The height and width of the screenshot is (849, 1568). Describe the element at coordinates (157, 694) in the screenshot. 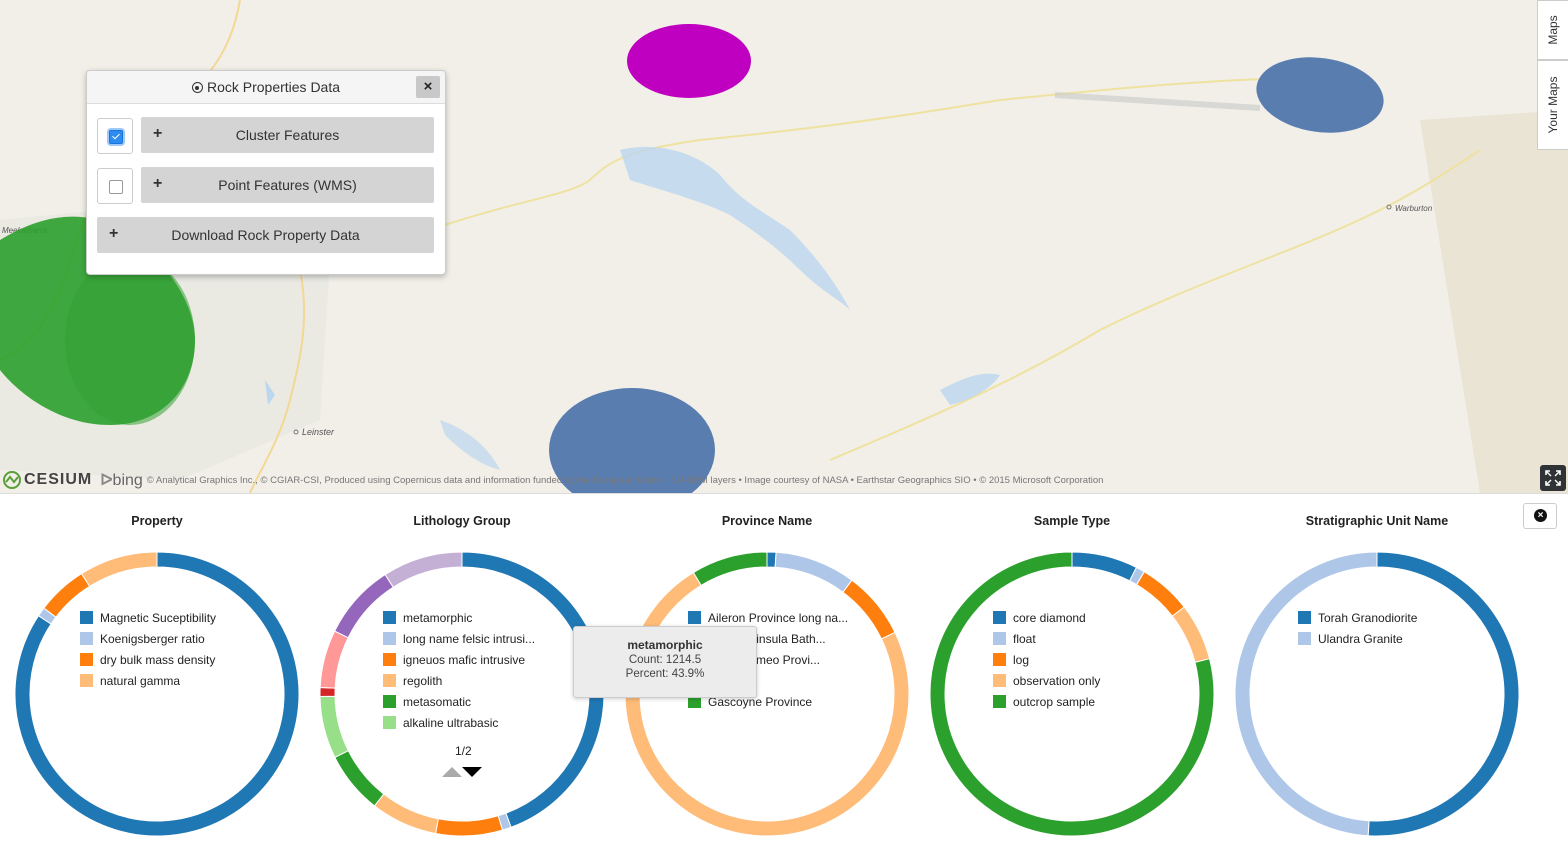

I see `donut-chart-property` at that location.